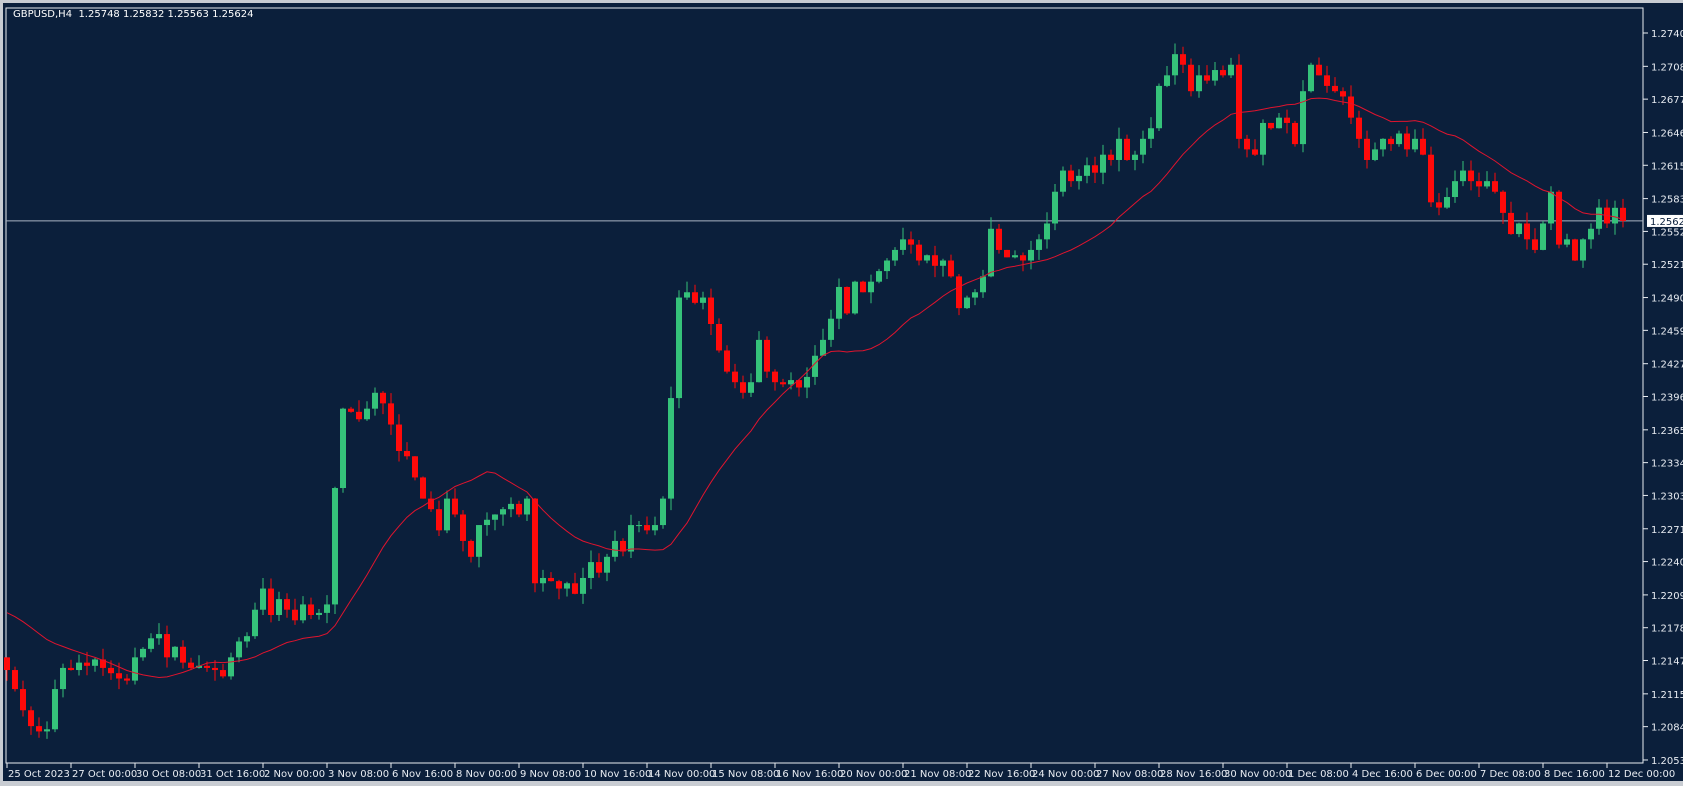 This screenshot has width=1683, height=786. What do you see at coordinates (1667, 365) in the screenshot?
I see `price-tick-label: 1.24275` at bounding box center [1667, 365].